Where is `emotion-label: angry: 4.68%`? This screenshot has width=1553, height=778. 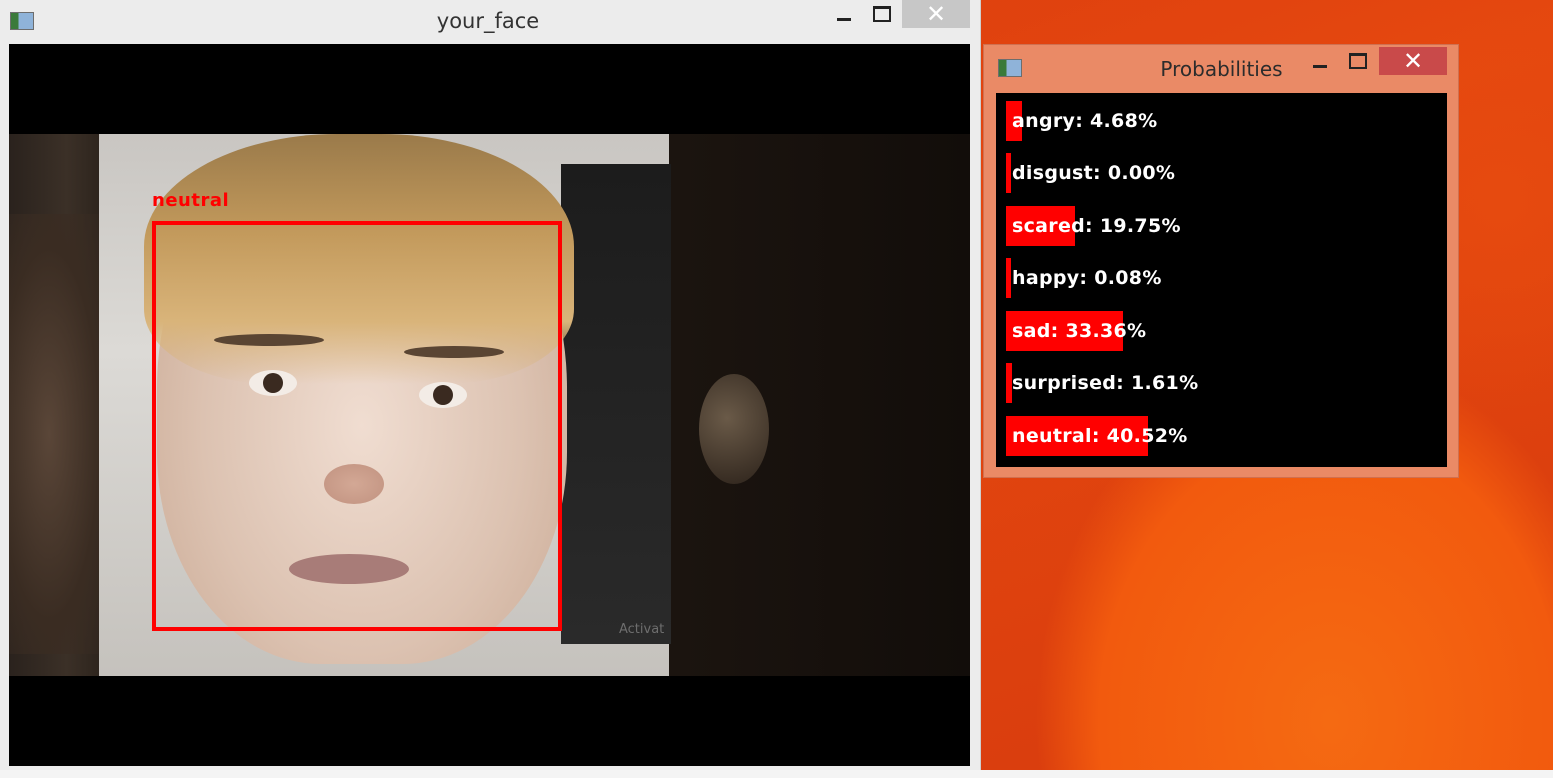 emotion-label: angry: 4.68% is located at coordinates (1085, 121).